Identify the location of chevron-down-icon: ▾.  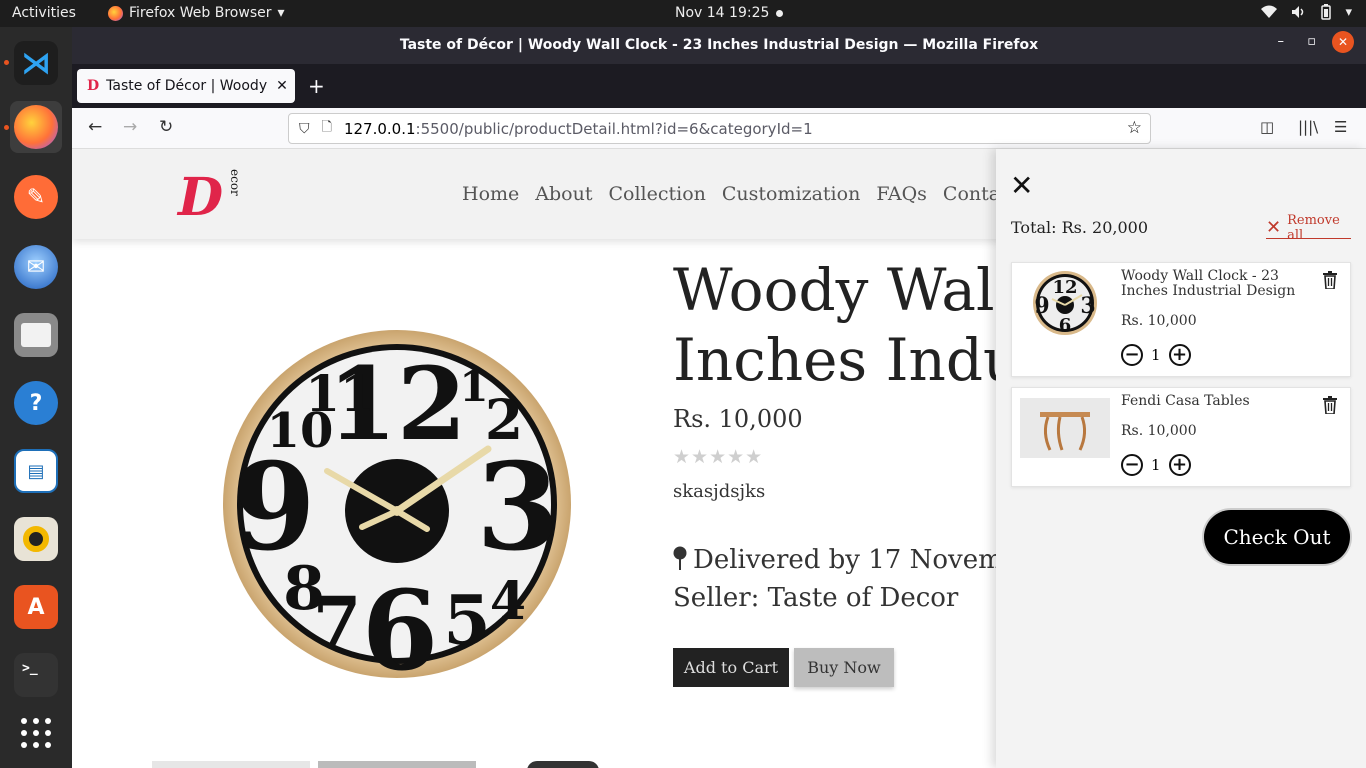
(281, 13).